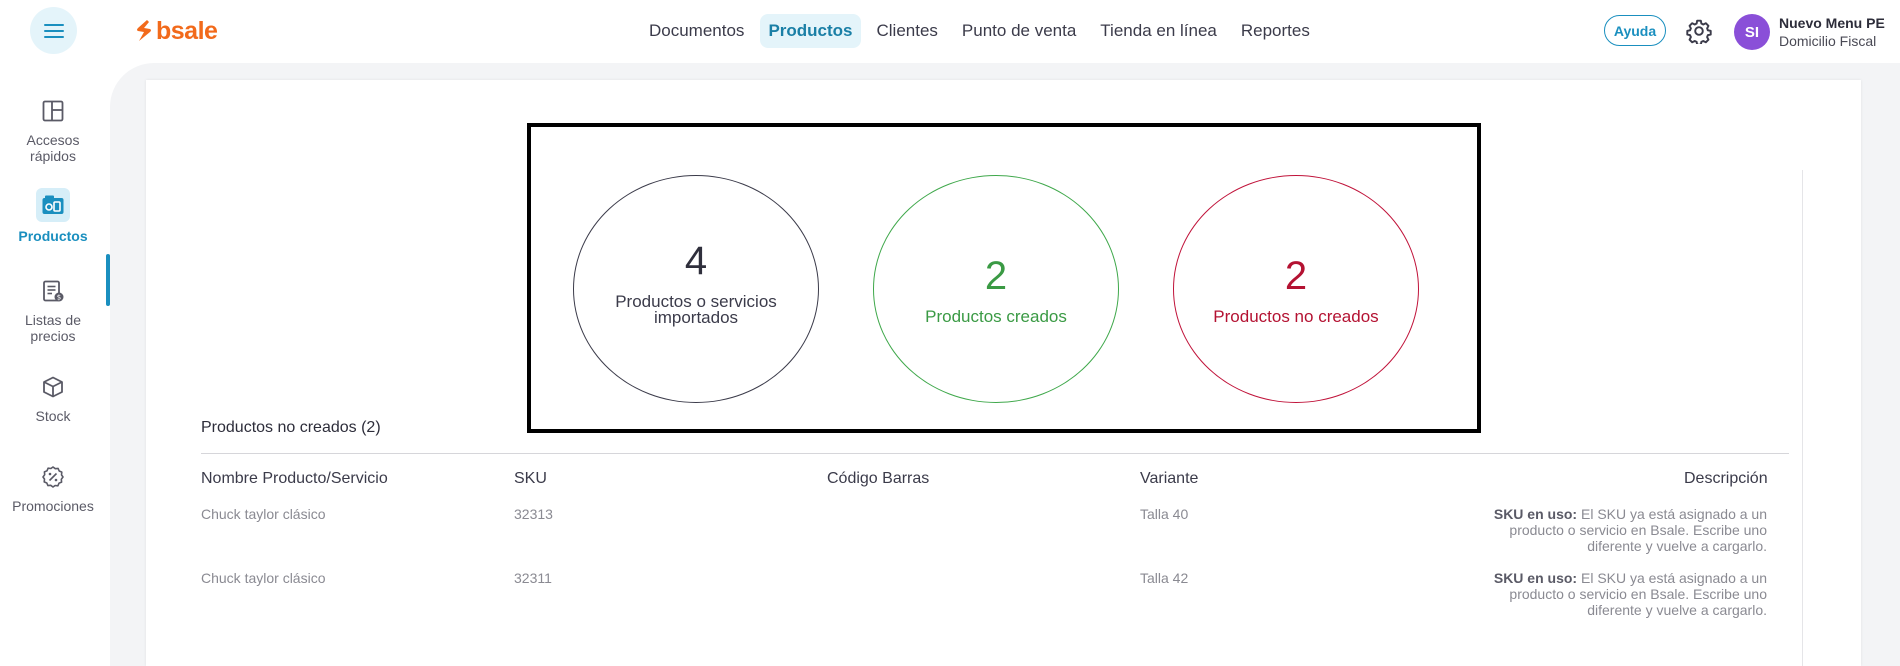 This screenshot has height=666, width=1900. Describe the element at coordinates (1158, 31) in the screenshot. I see `nav-tienda-en-linea: Tienda en línea` at that location.